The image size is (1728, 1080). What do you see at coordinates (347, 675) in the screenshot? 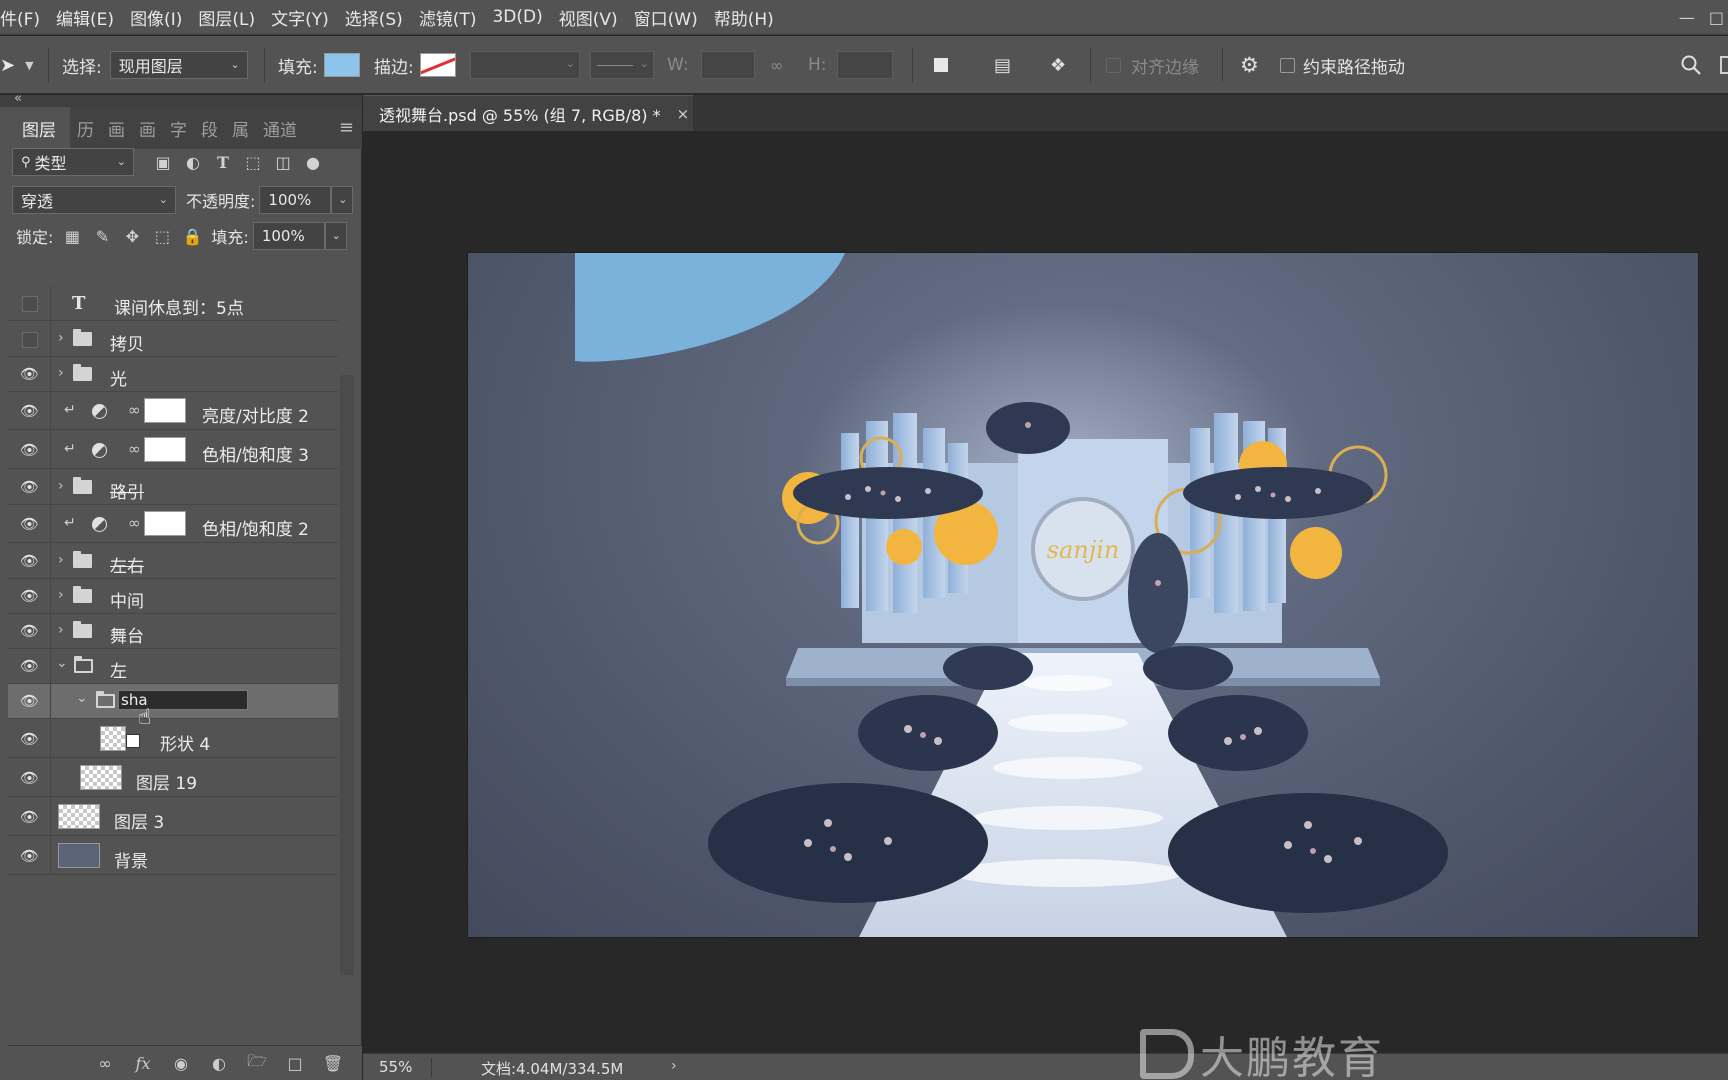
I see `layers-scrollbar` at bounding box center [347, 675].